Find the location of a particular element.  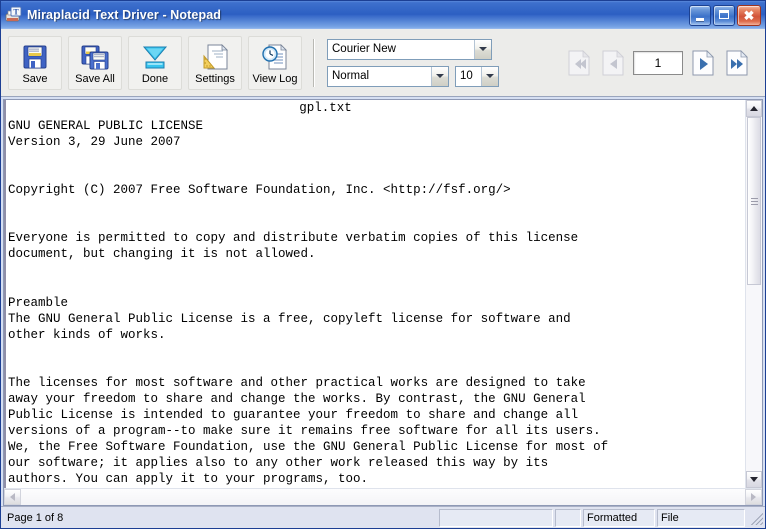

scroll-down-button is located at coordinates (754, 479).